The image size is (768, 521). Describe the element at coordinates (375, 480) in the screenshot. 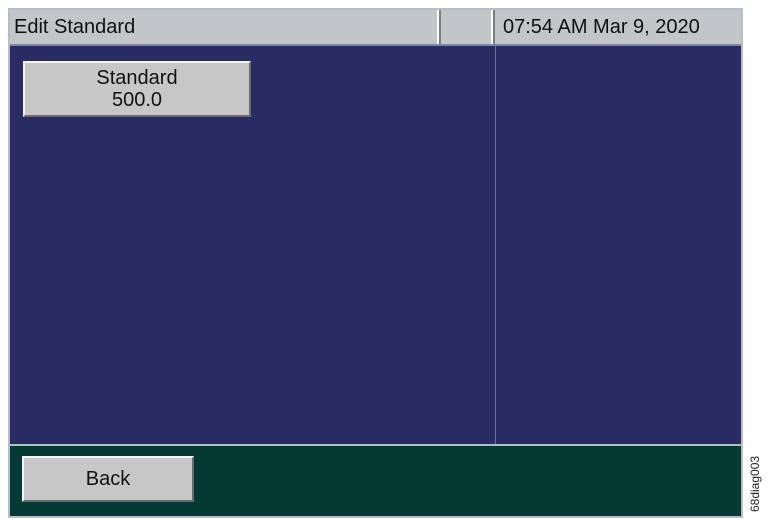

I see `footer-bar: Back` at that location.